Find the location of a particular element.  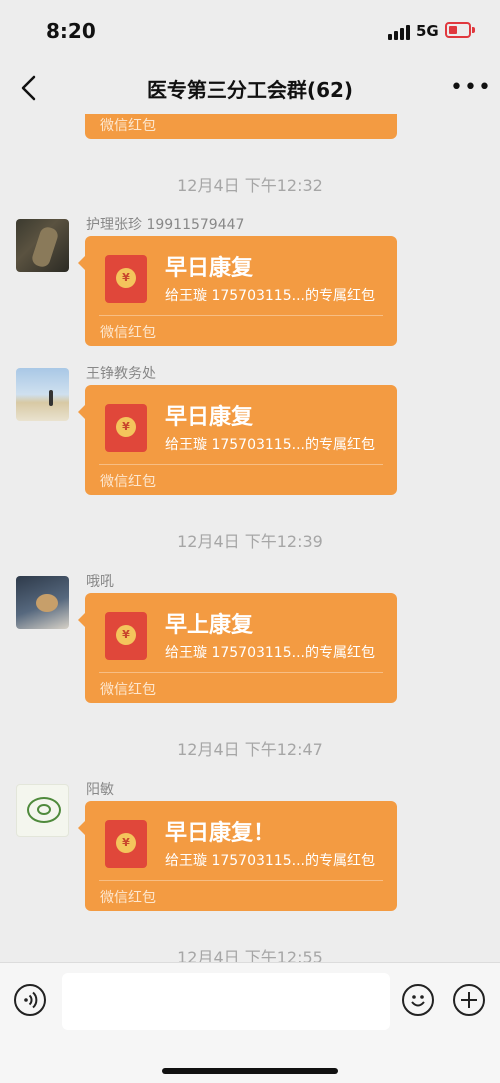

emoji-icon is located at coordinates (418, 1000).